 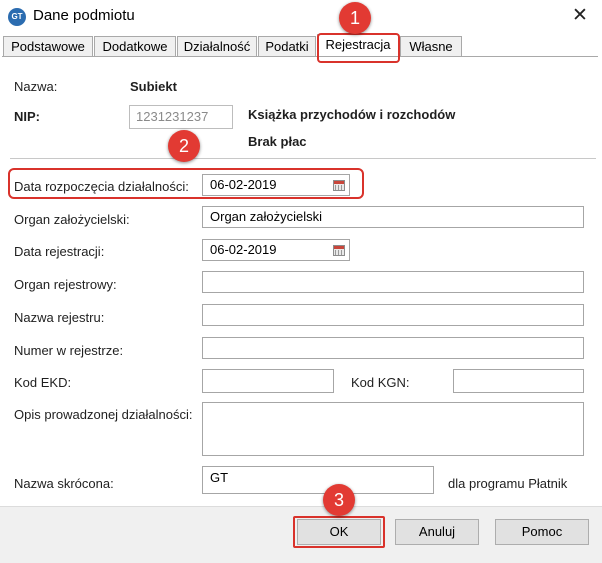 What do you see at coordinates (393, 217) in the screenshot?
I see `founding-body-field: Organ założycielski` at bounding box center [393, 217].